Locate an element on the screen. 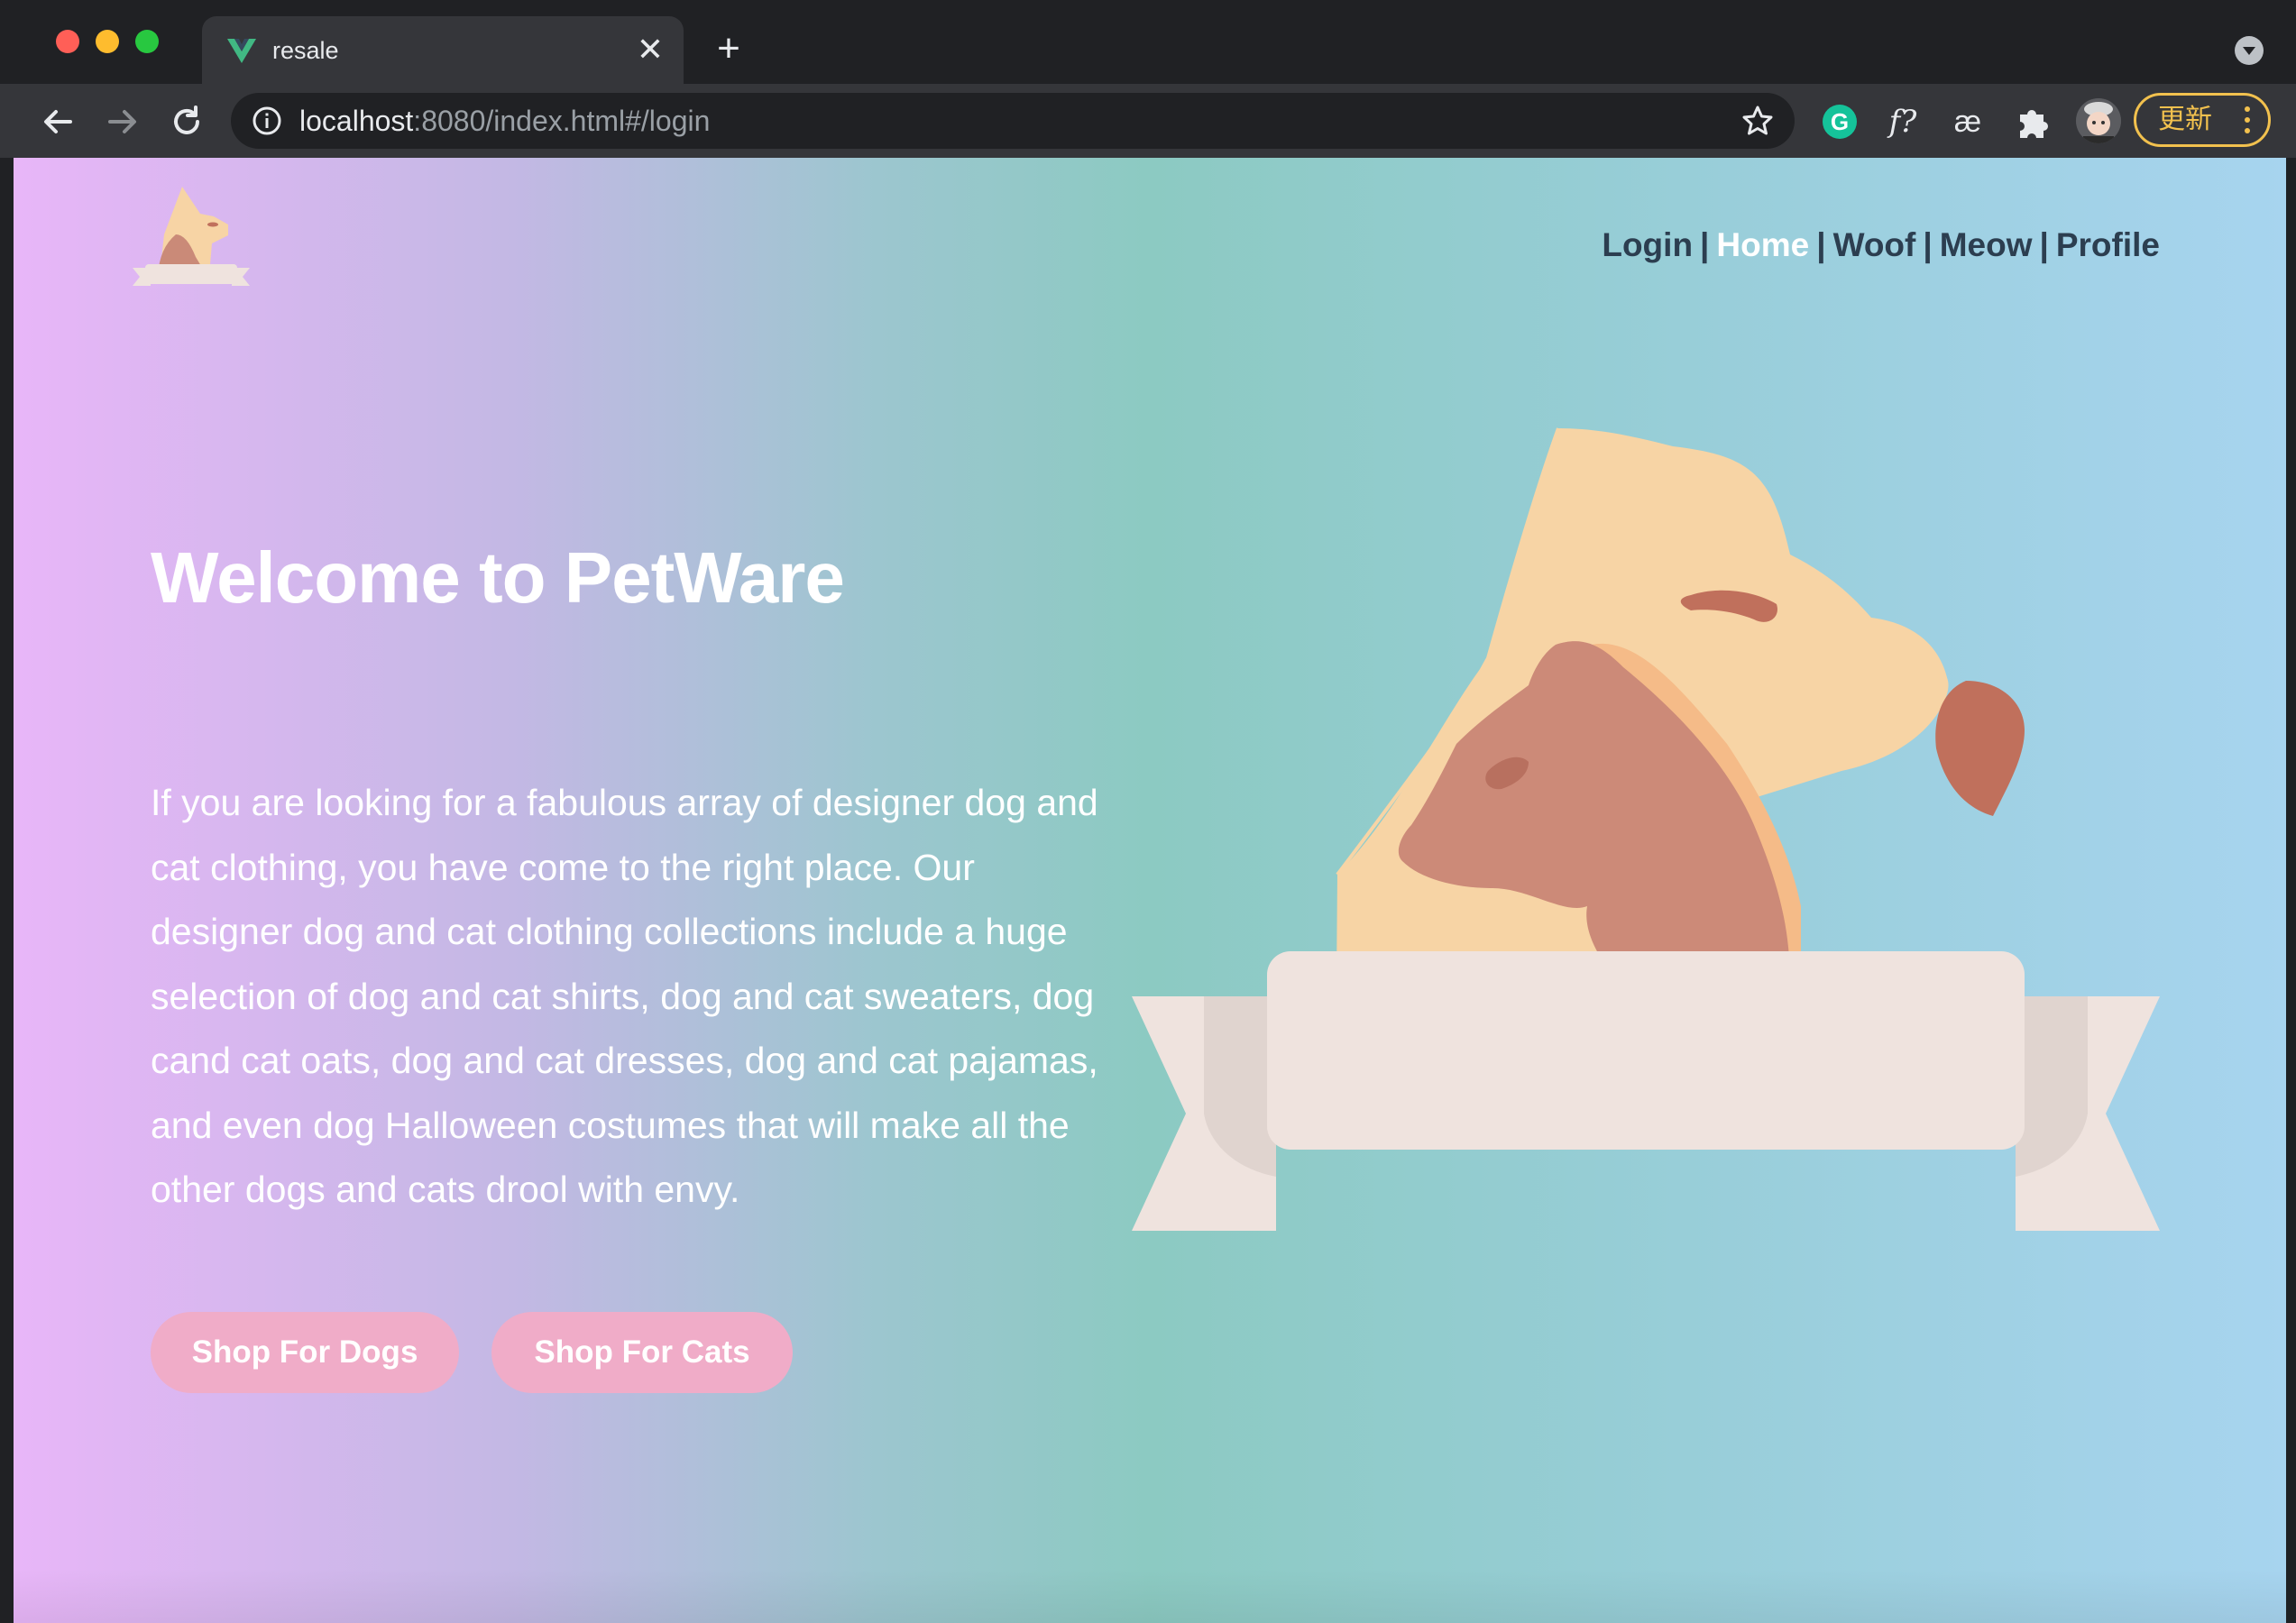 The width and height of the screenshot is (2296, 1623). nav-link-profile: Profile is located at coordinates (2108, 244).